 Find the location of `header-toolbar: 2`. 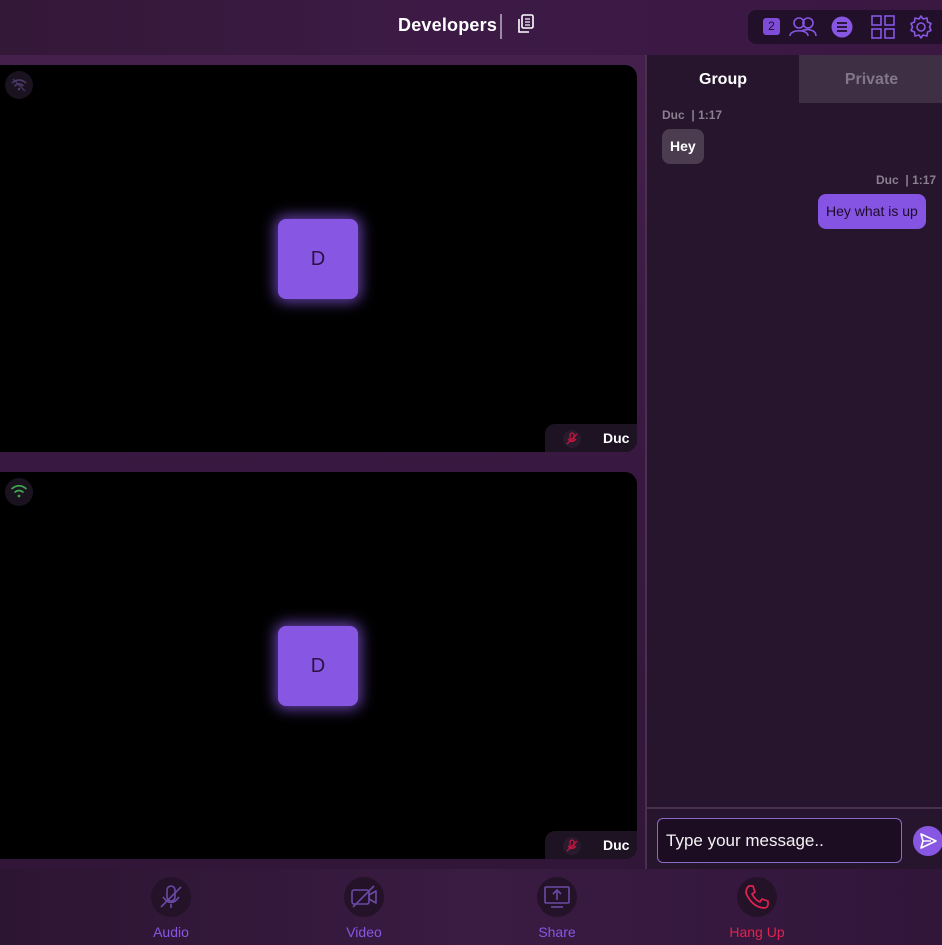

header-toolbar: 2 is located at coordinates (845, 27).